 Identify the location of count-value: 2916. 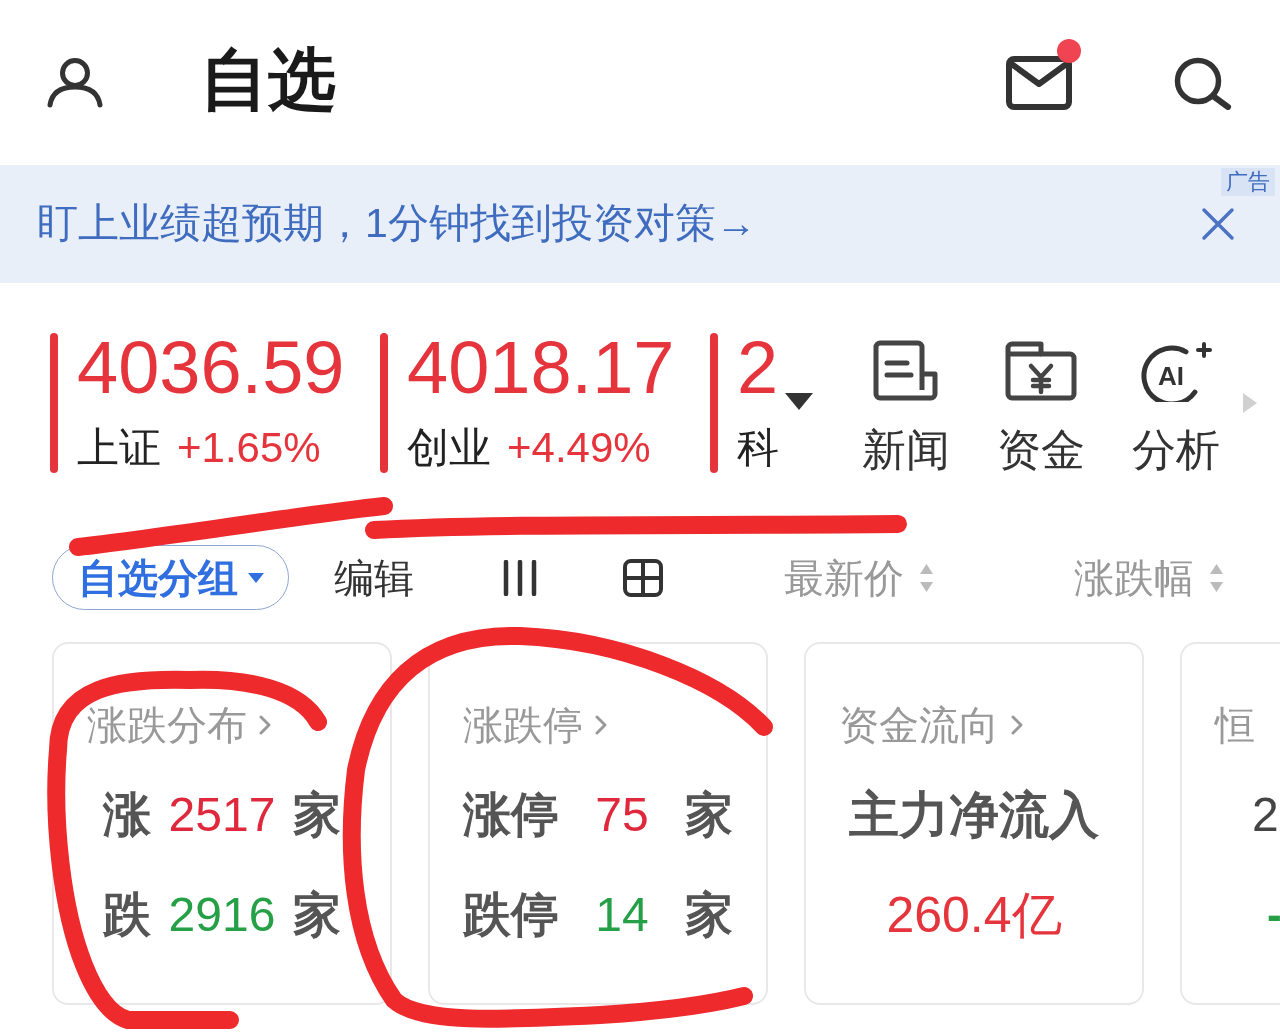
(222, 915).